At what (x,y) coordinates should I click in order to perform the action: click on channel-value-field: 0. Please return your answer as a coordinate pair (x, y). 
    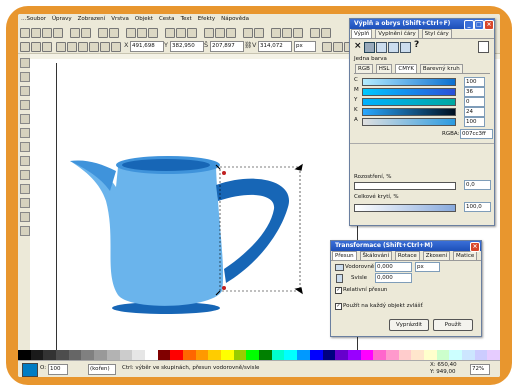
    Looking at the image, I should click on (474, 102).